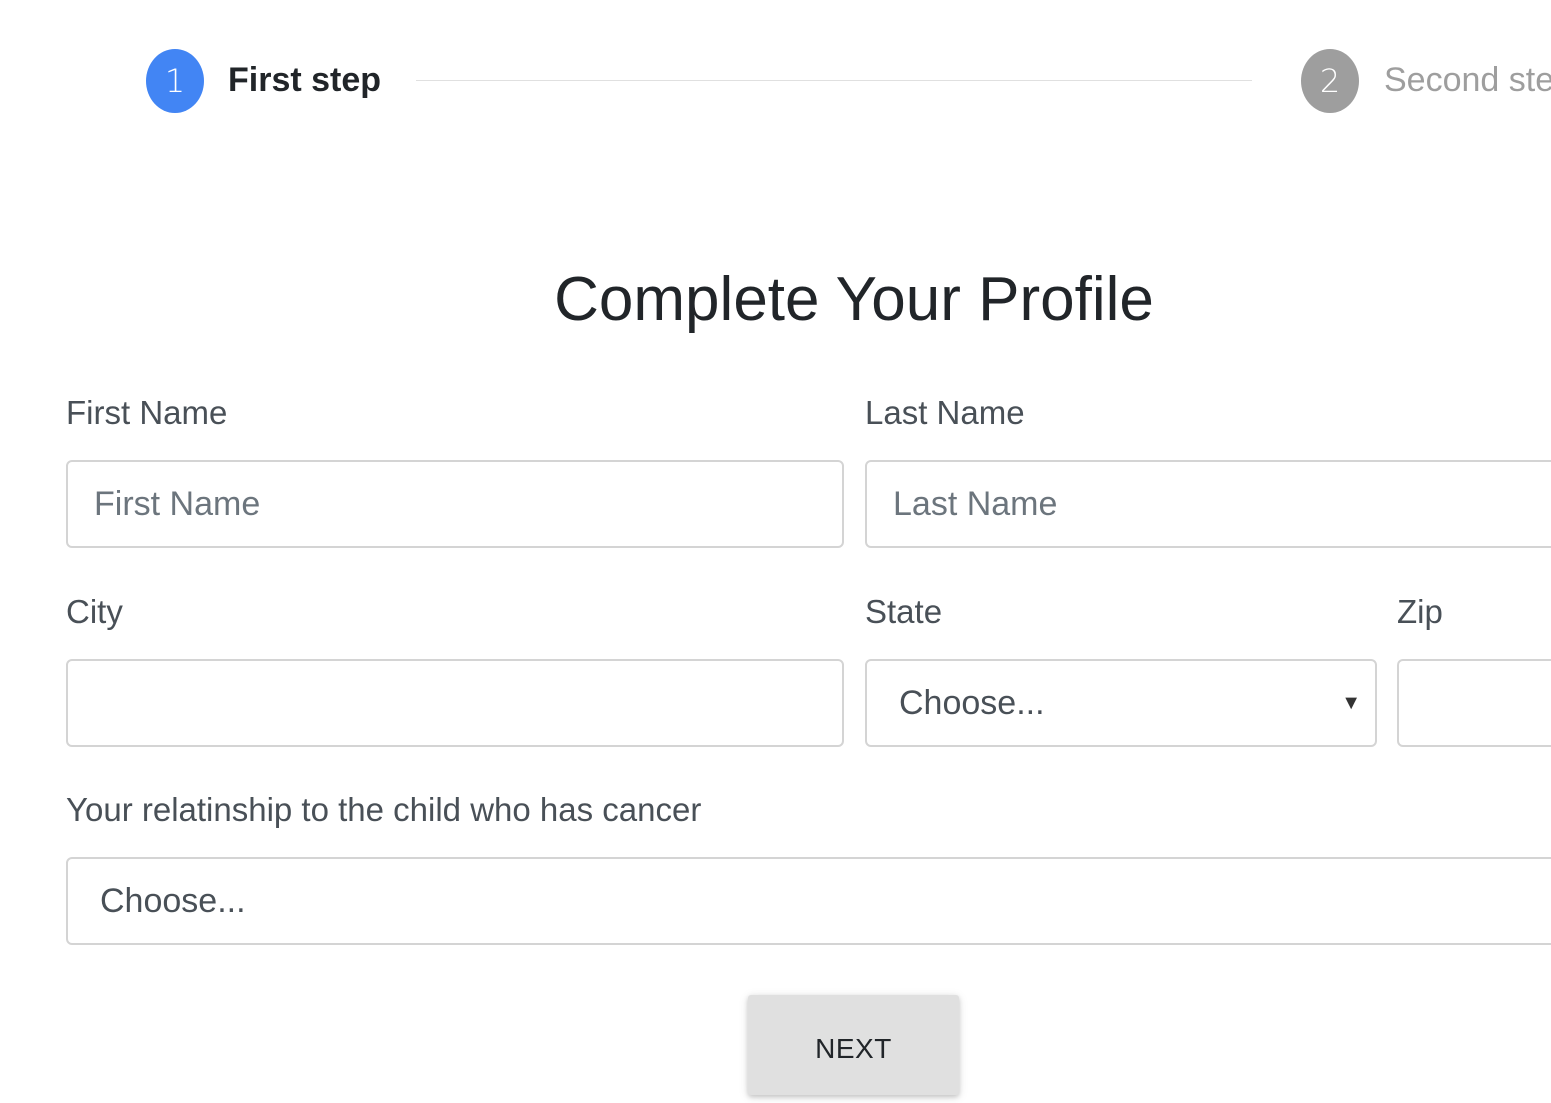  I want to click on city-label: City, so click(94, 611).